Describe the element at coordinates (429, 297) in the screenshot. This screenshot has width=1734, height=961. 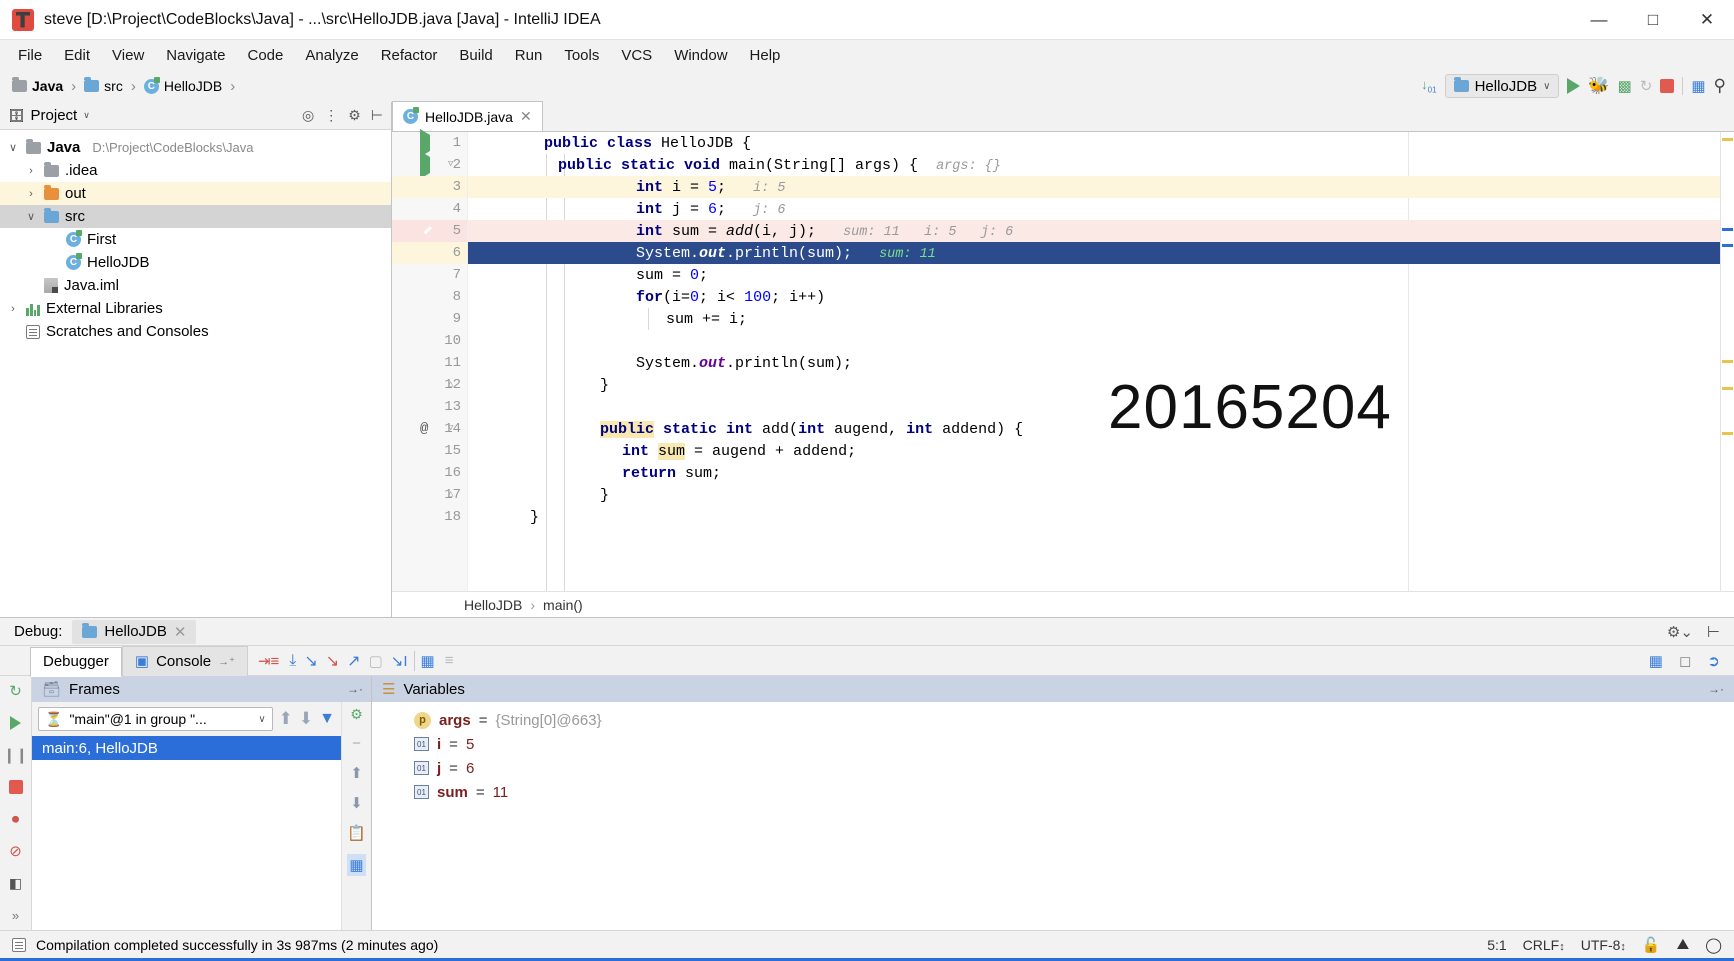
I see `gutter-line: 8` at that location.